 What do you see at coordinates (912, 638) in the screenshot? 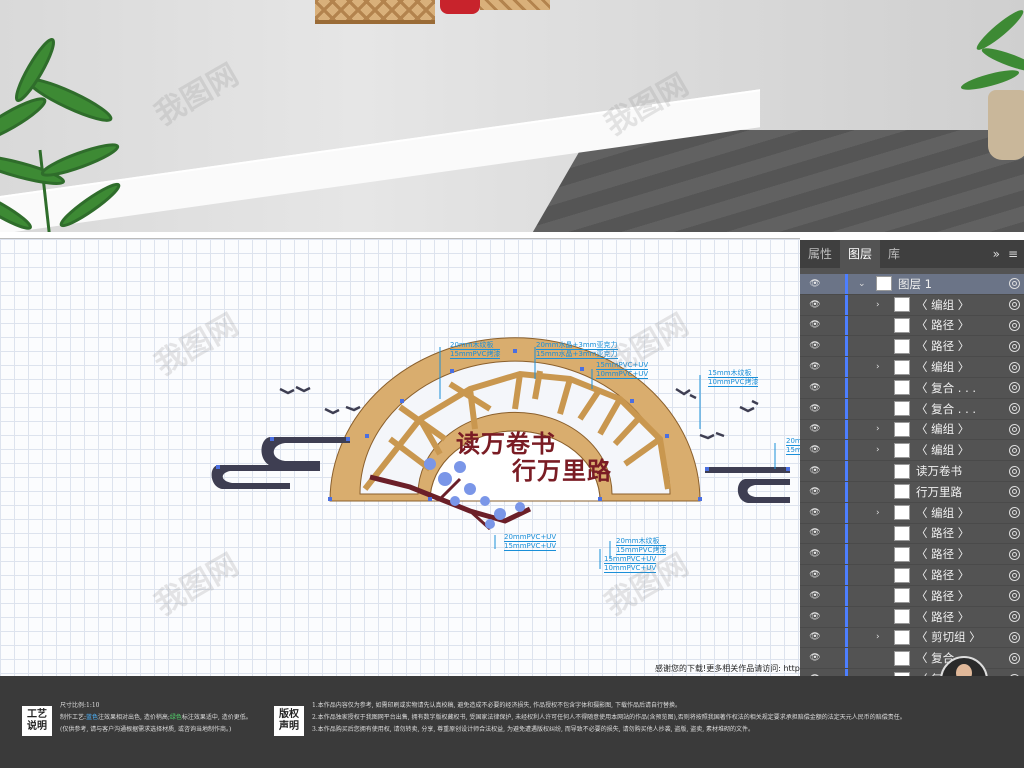
I see `layer-row: 👁 › 〈 剪切组 〉` at bounding box center [912, 638].